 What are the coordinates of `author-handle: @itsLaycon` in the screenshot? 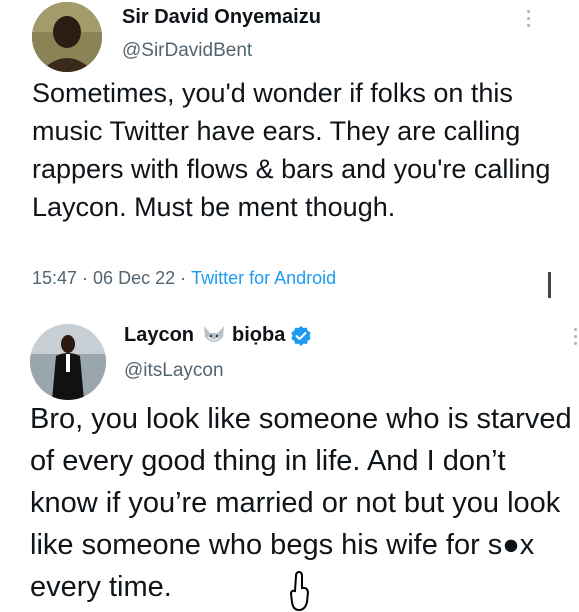 It's located at (174, 371).